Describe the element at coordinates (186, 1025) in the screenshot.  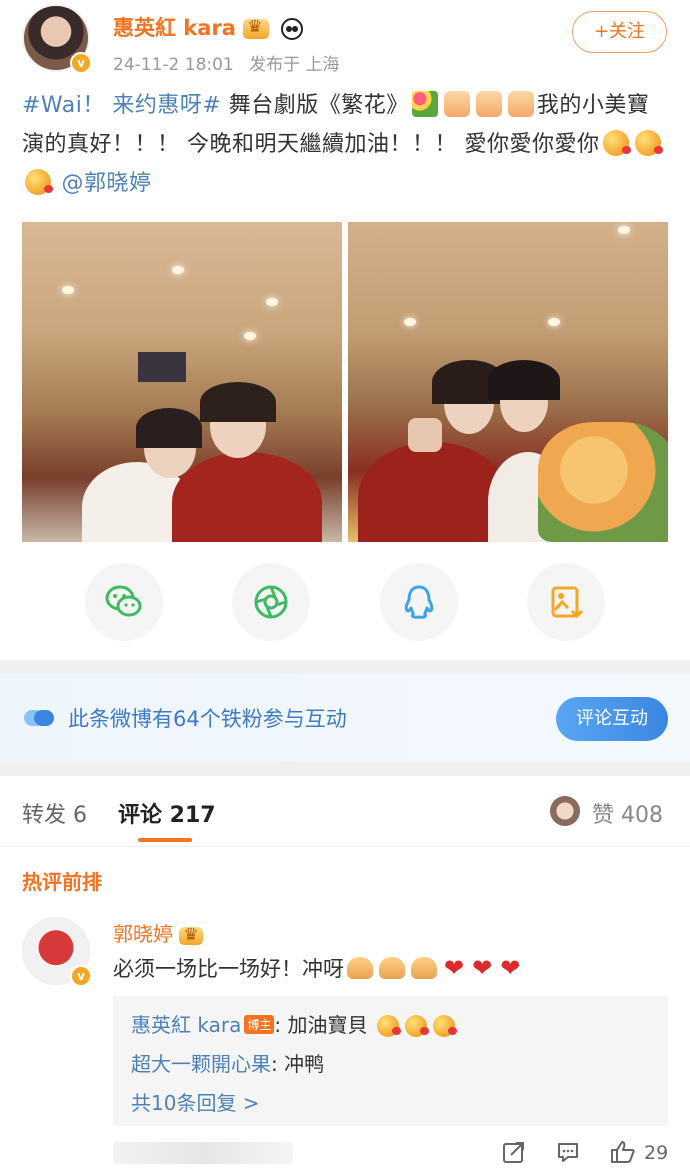
I see `reply-author: 惠英紅 kara` at that location.